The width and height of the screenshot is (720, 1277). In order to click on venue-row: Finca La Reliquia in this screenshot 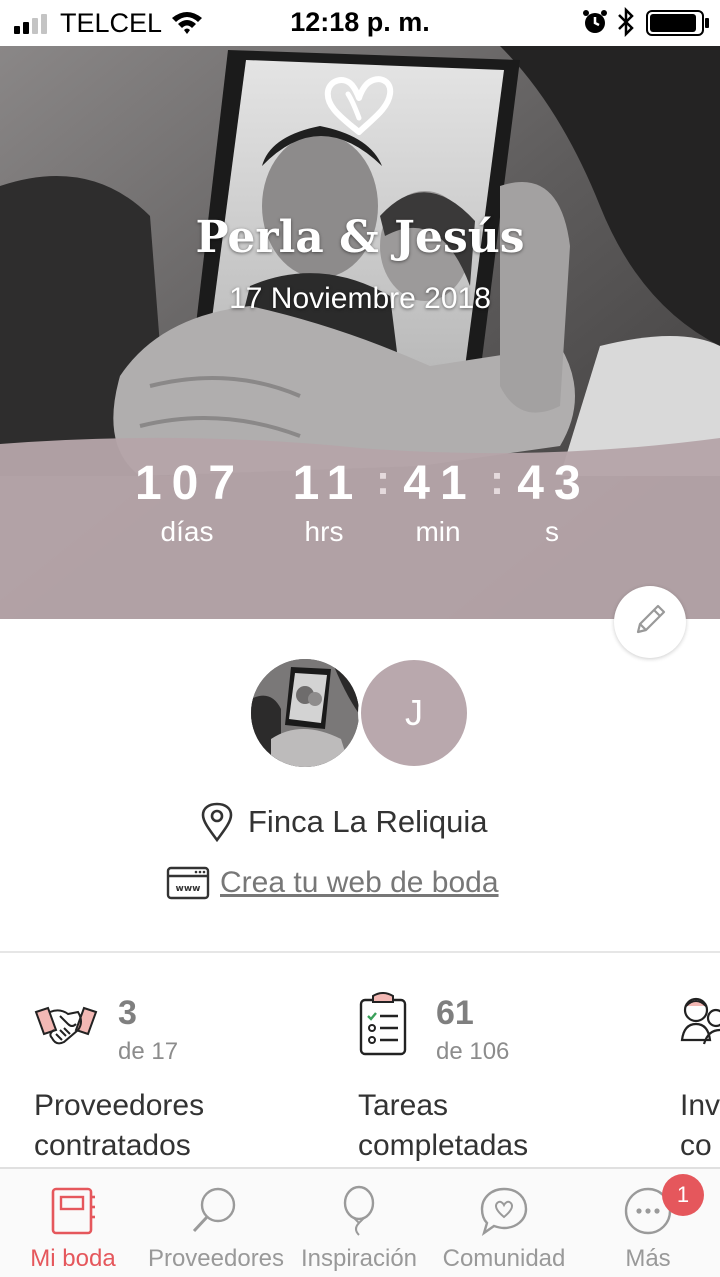, I will do `click(344, 822)`.